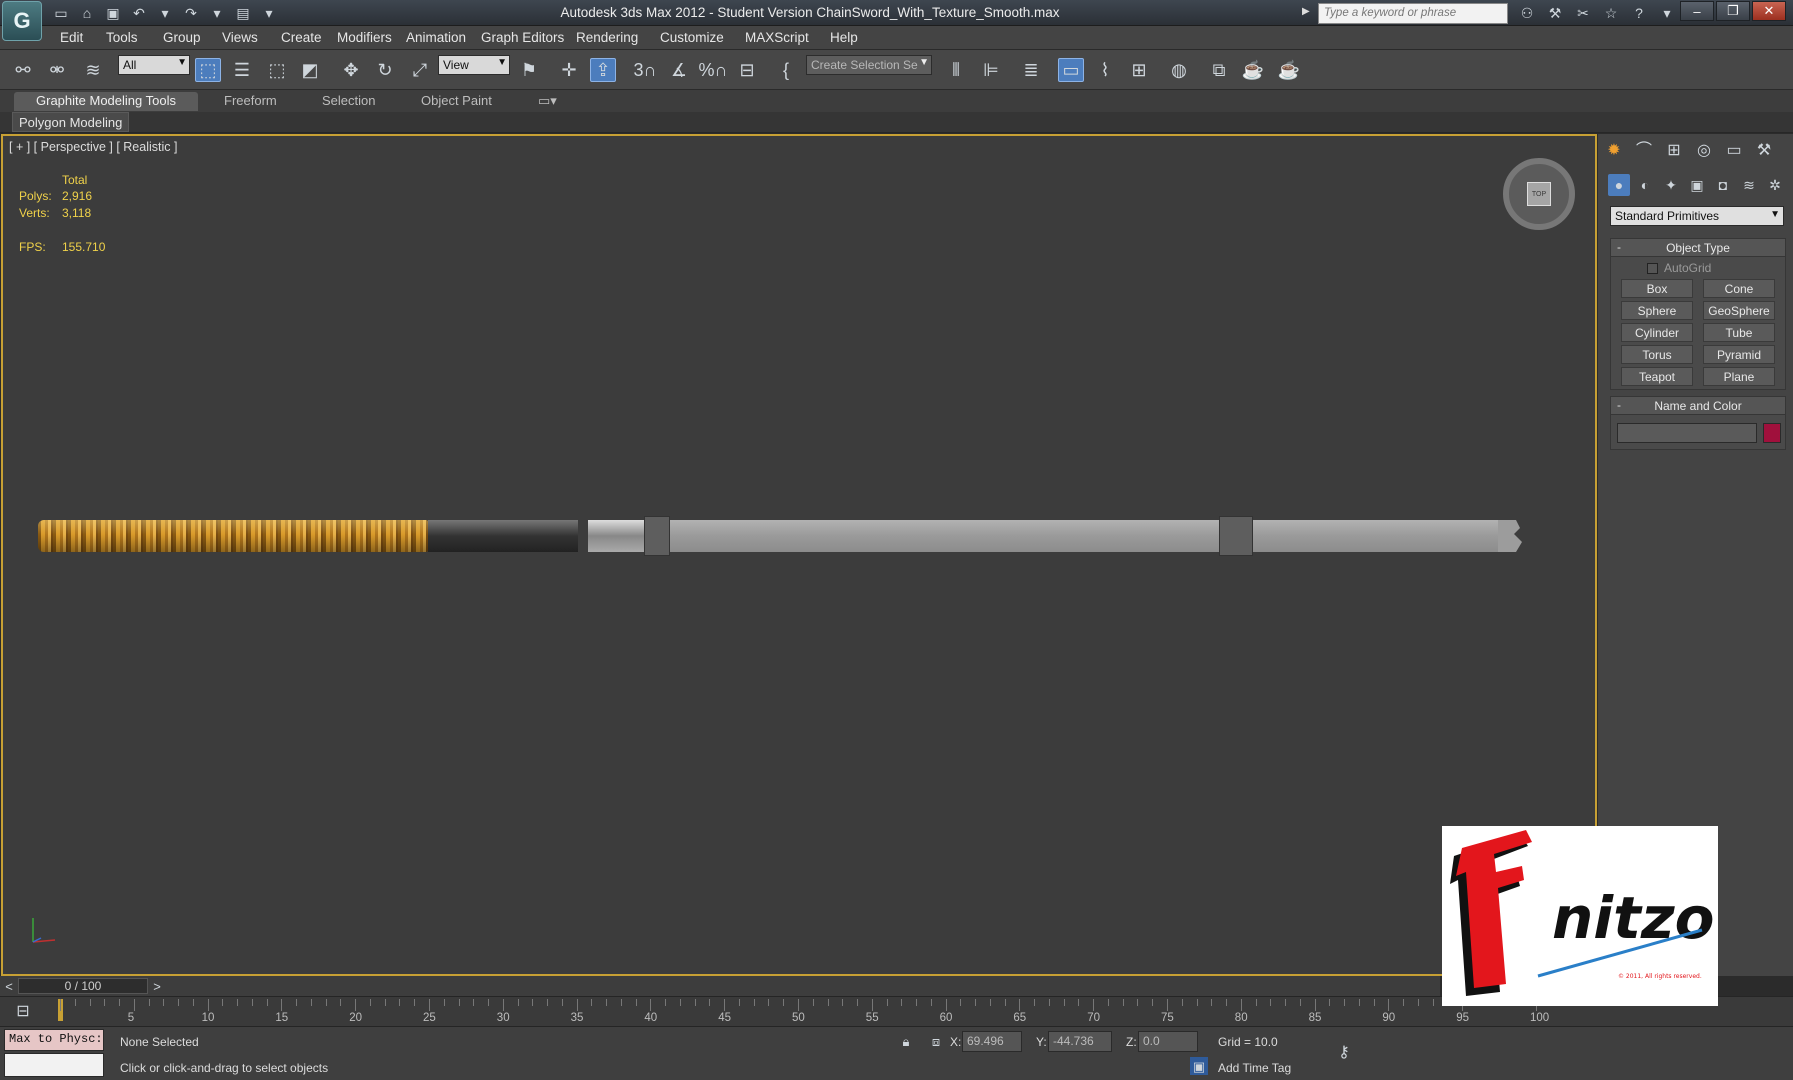 The width and height of the screenshot is (1793, 1080). I want to click on utilities-tab-icon: ⚒, so click(1764, 151).